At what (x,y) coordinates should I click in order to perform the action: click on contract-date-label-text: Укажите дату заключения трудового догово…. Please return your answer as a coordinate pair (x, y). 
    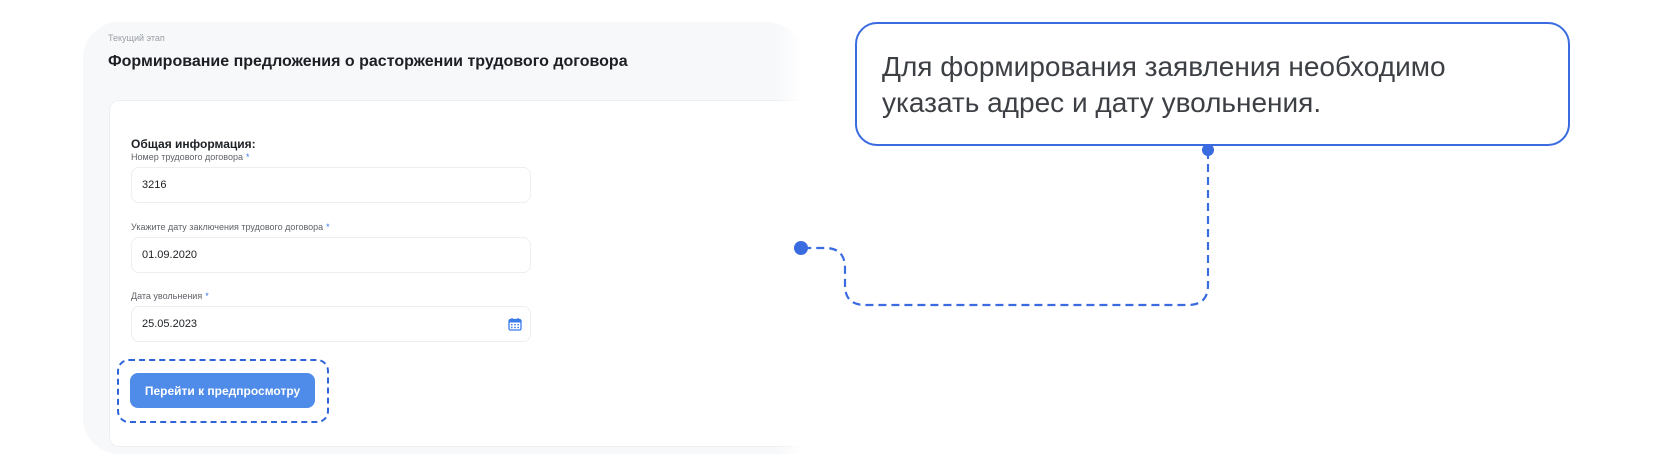
    Looking at the image, I should click on (227, 227).